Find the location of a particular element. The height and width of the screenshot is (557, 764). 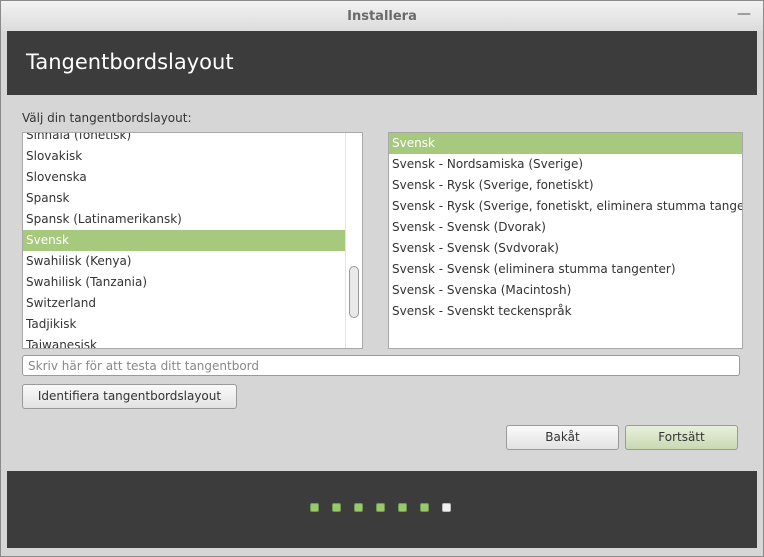

minimize-icon: — is located at coordinates (744, 14).